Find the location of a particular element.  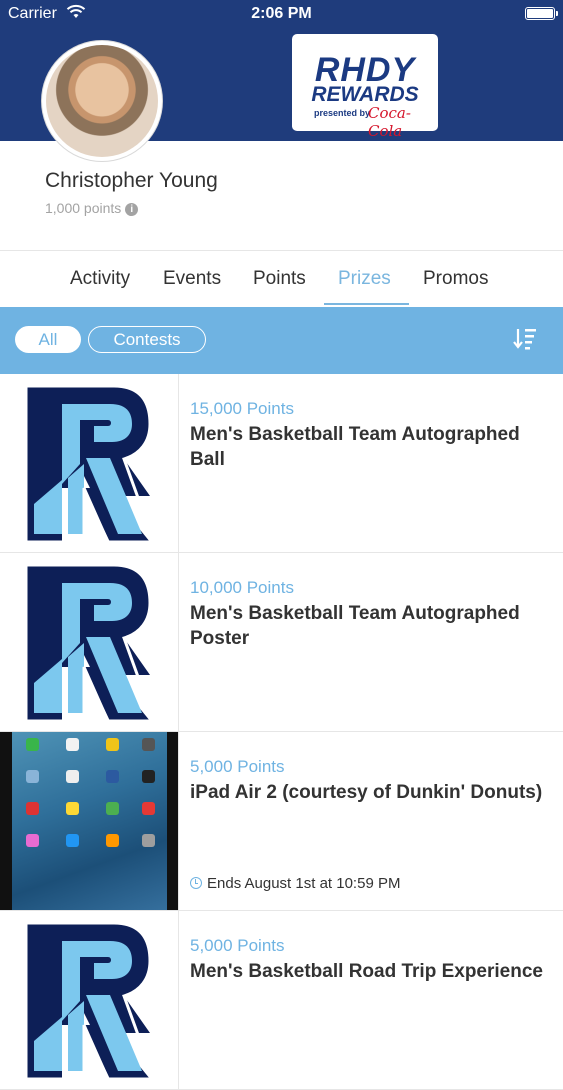

rhody-rewards-logo: RHDY REWARDS presented by Coca-Cola is located at coordinates (365, 87).